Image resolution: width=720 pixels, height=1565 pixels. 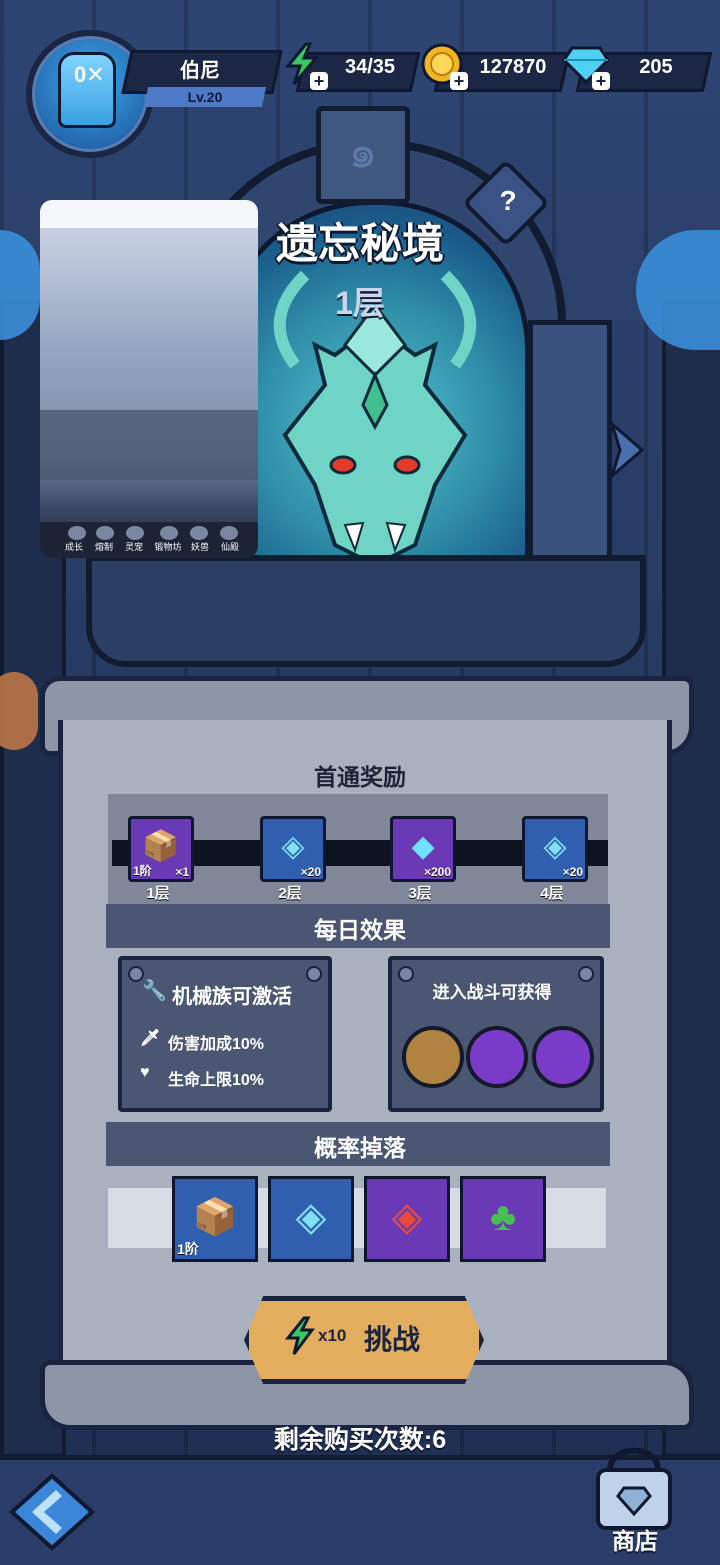 What do you see at coordinates (89, 74) in the screenshot?
I see `avatar-mark: 0✕` at bounding box center [89, 74].